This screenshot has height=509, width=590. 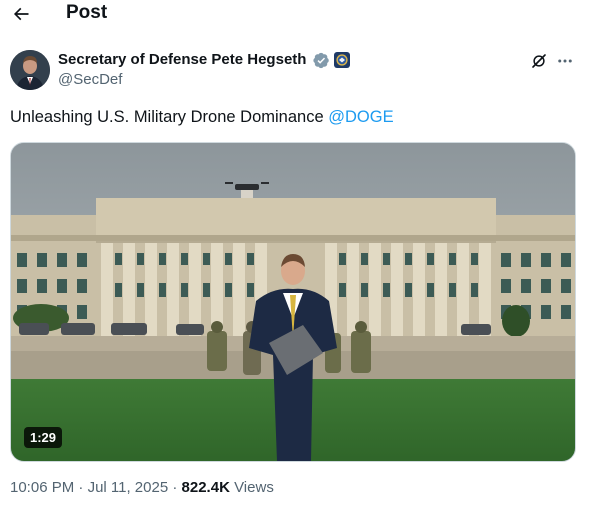 I want to click on post-date: Jul 11, 2025, so click(x=128, y=487).